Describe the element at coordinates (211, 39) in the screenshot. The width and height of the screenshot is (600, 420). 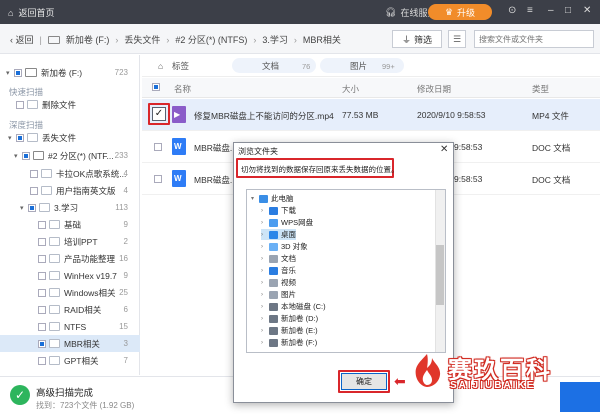
I see `crumb-partition: #2 分区(*) (NTFS)` at that location.